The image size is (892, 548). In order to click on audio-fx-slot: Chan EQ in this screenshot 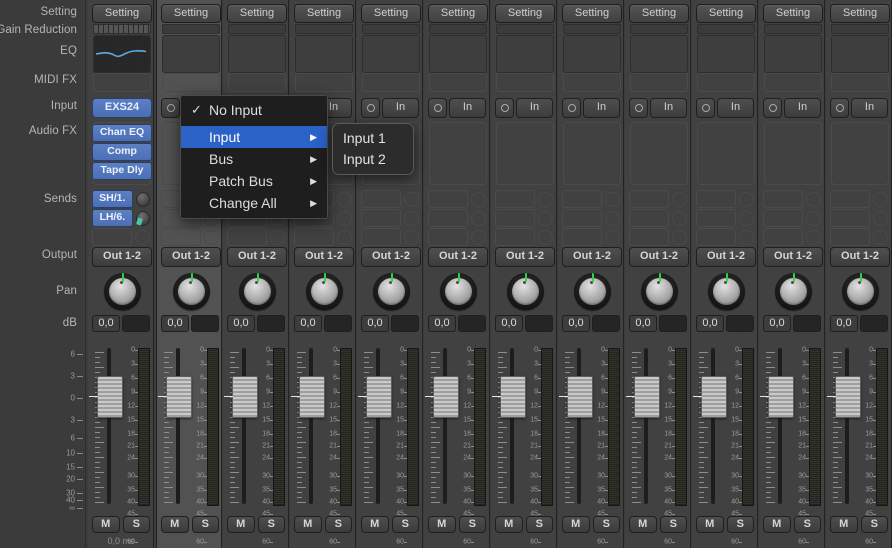, I will do `click(122, 133)`.